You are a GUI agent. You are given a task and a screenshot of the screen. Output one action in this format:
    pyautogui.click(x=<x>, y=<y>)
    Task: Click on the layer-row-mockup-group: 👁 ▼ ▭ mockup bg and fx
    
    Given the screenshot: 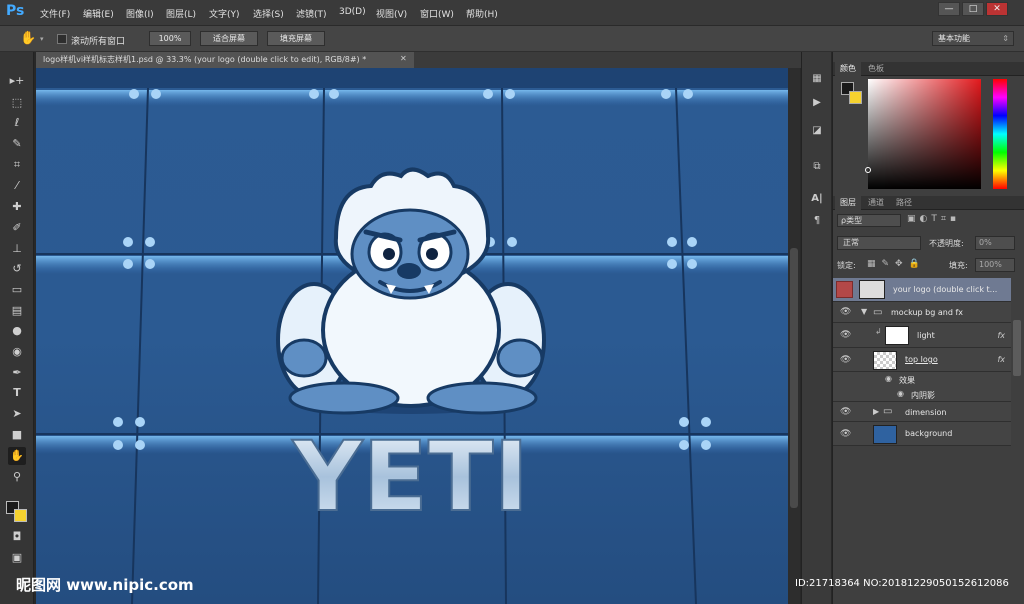 What is the action you would take?
    pyautogui.click(x=922, y=312)
    